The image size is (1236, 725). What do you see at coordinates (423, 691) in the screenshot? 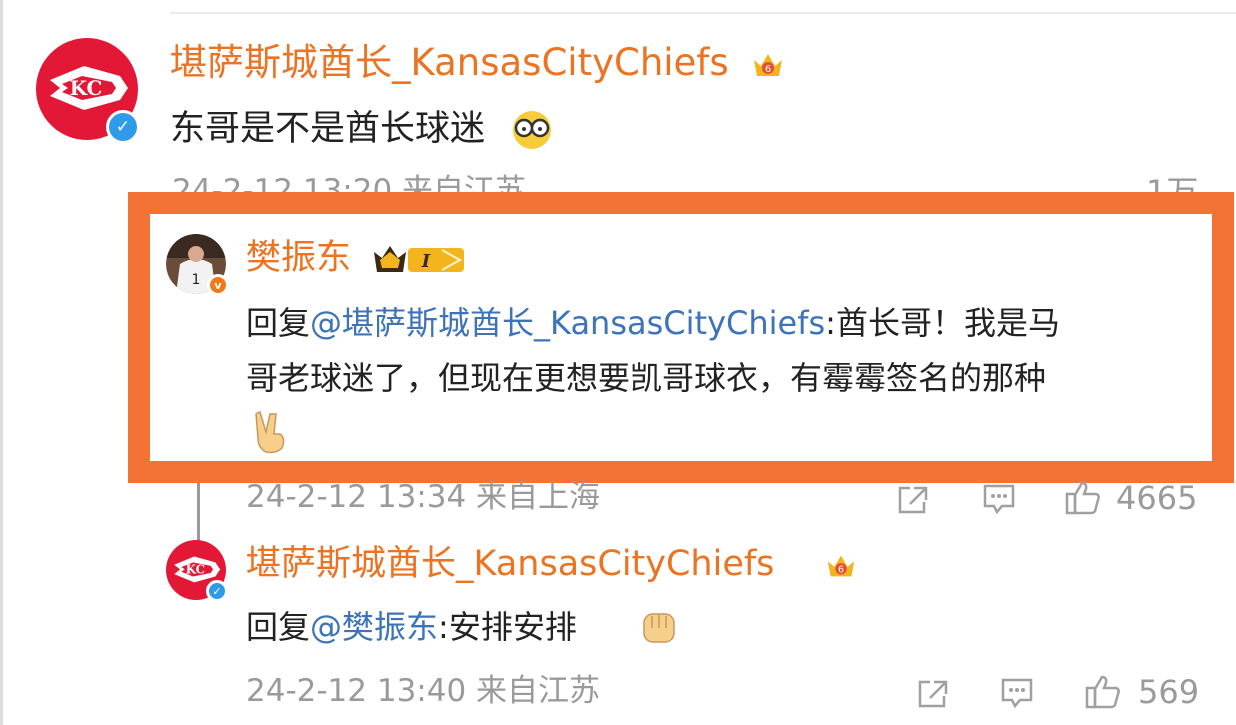
I see `reply2-meta: 24-2-12 13:40 来自江苏` at bounding box center [423, 691].